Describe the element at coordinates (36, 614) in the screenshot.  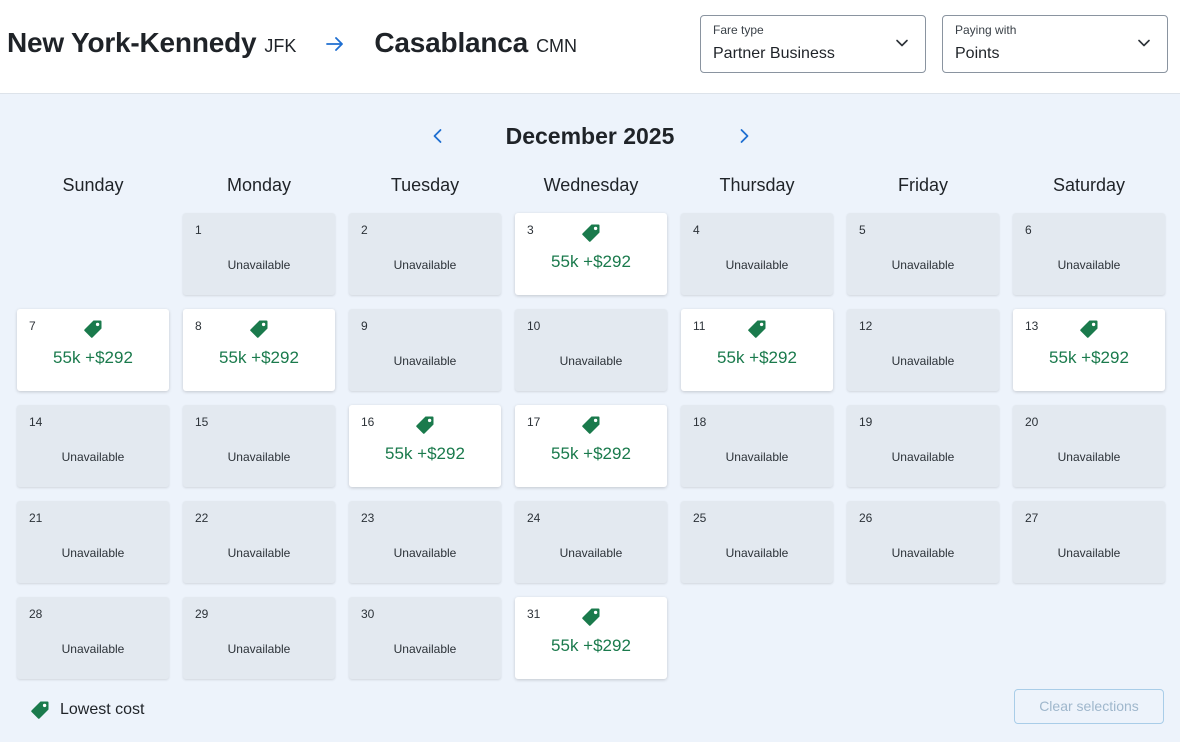
I see `day-number: 28` at that location.